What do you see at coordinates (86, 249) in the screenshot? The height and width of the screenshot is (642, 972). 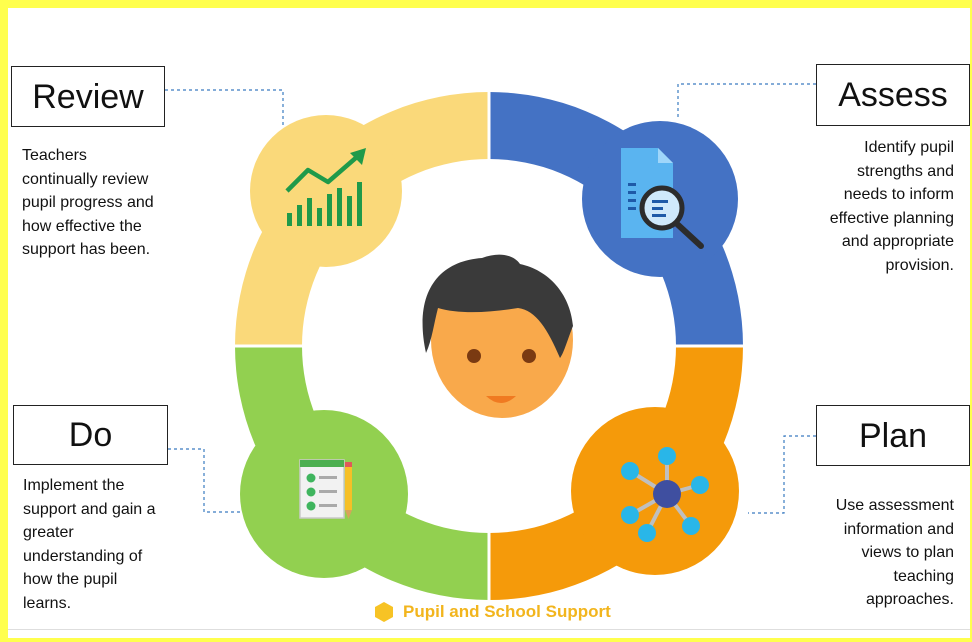 I see `review-line: support has been.` at bounding box center [86, 249].